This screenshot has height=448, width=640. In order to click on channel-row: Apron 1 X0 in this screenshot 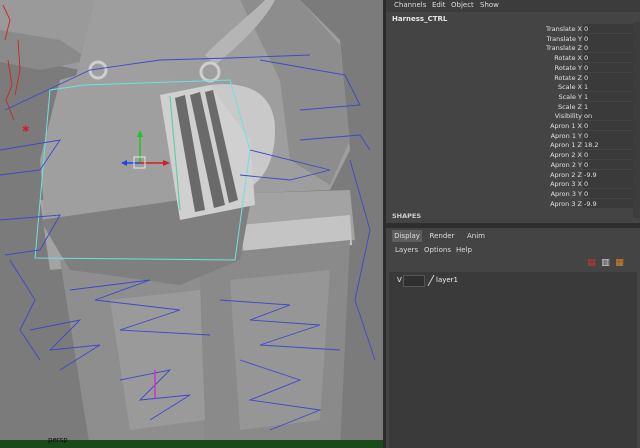, I will do `click(513, 126)`.